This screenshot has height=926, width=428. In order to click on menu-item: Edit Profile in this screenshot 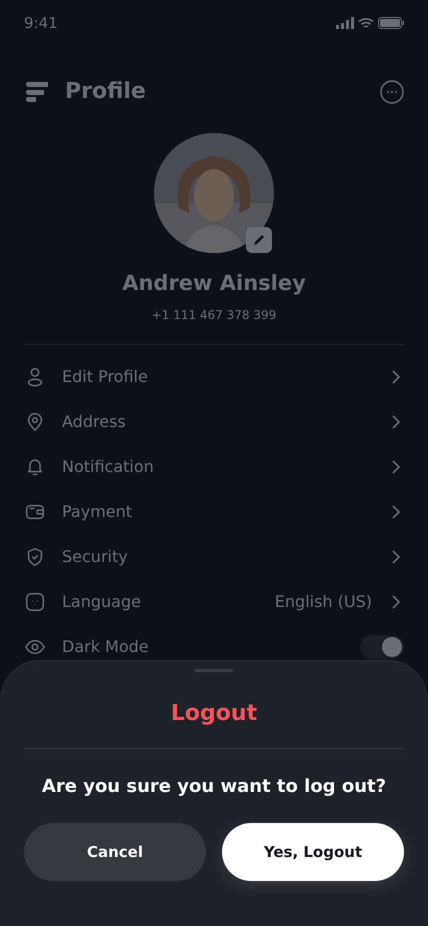, I will do `click(214, 376)`.